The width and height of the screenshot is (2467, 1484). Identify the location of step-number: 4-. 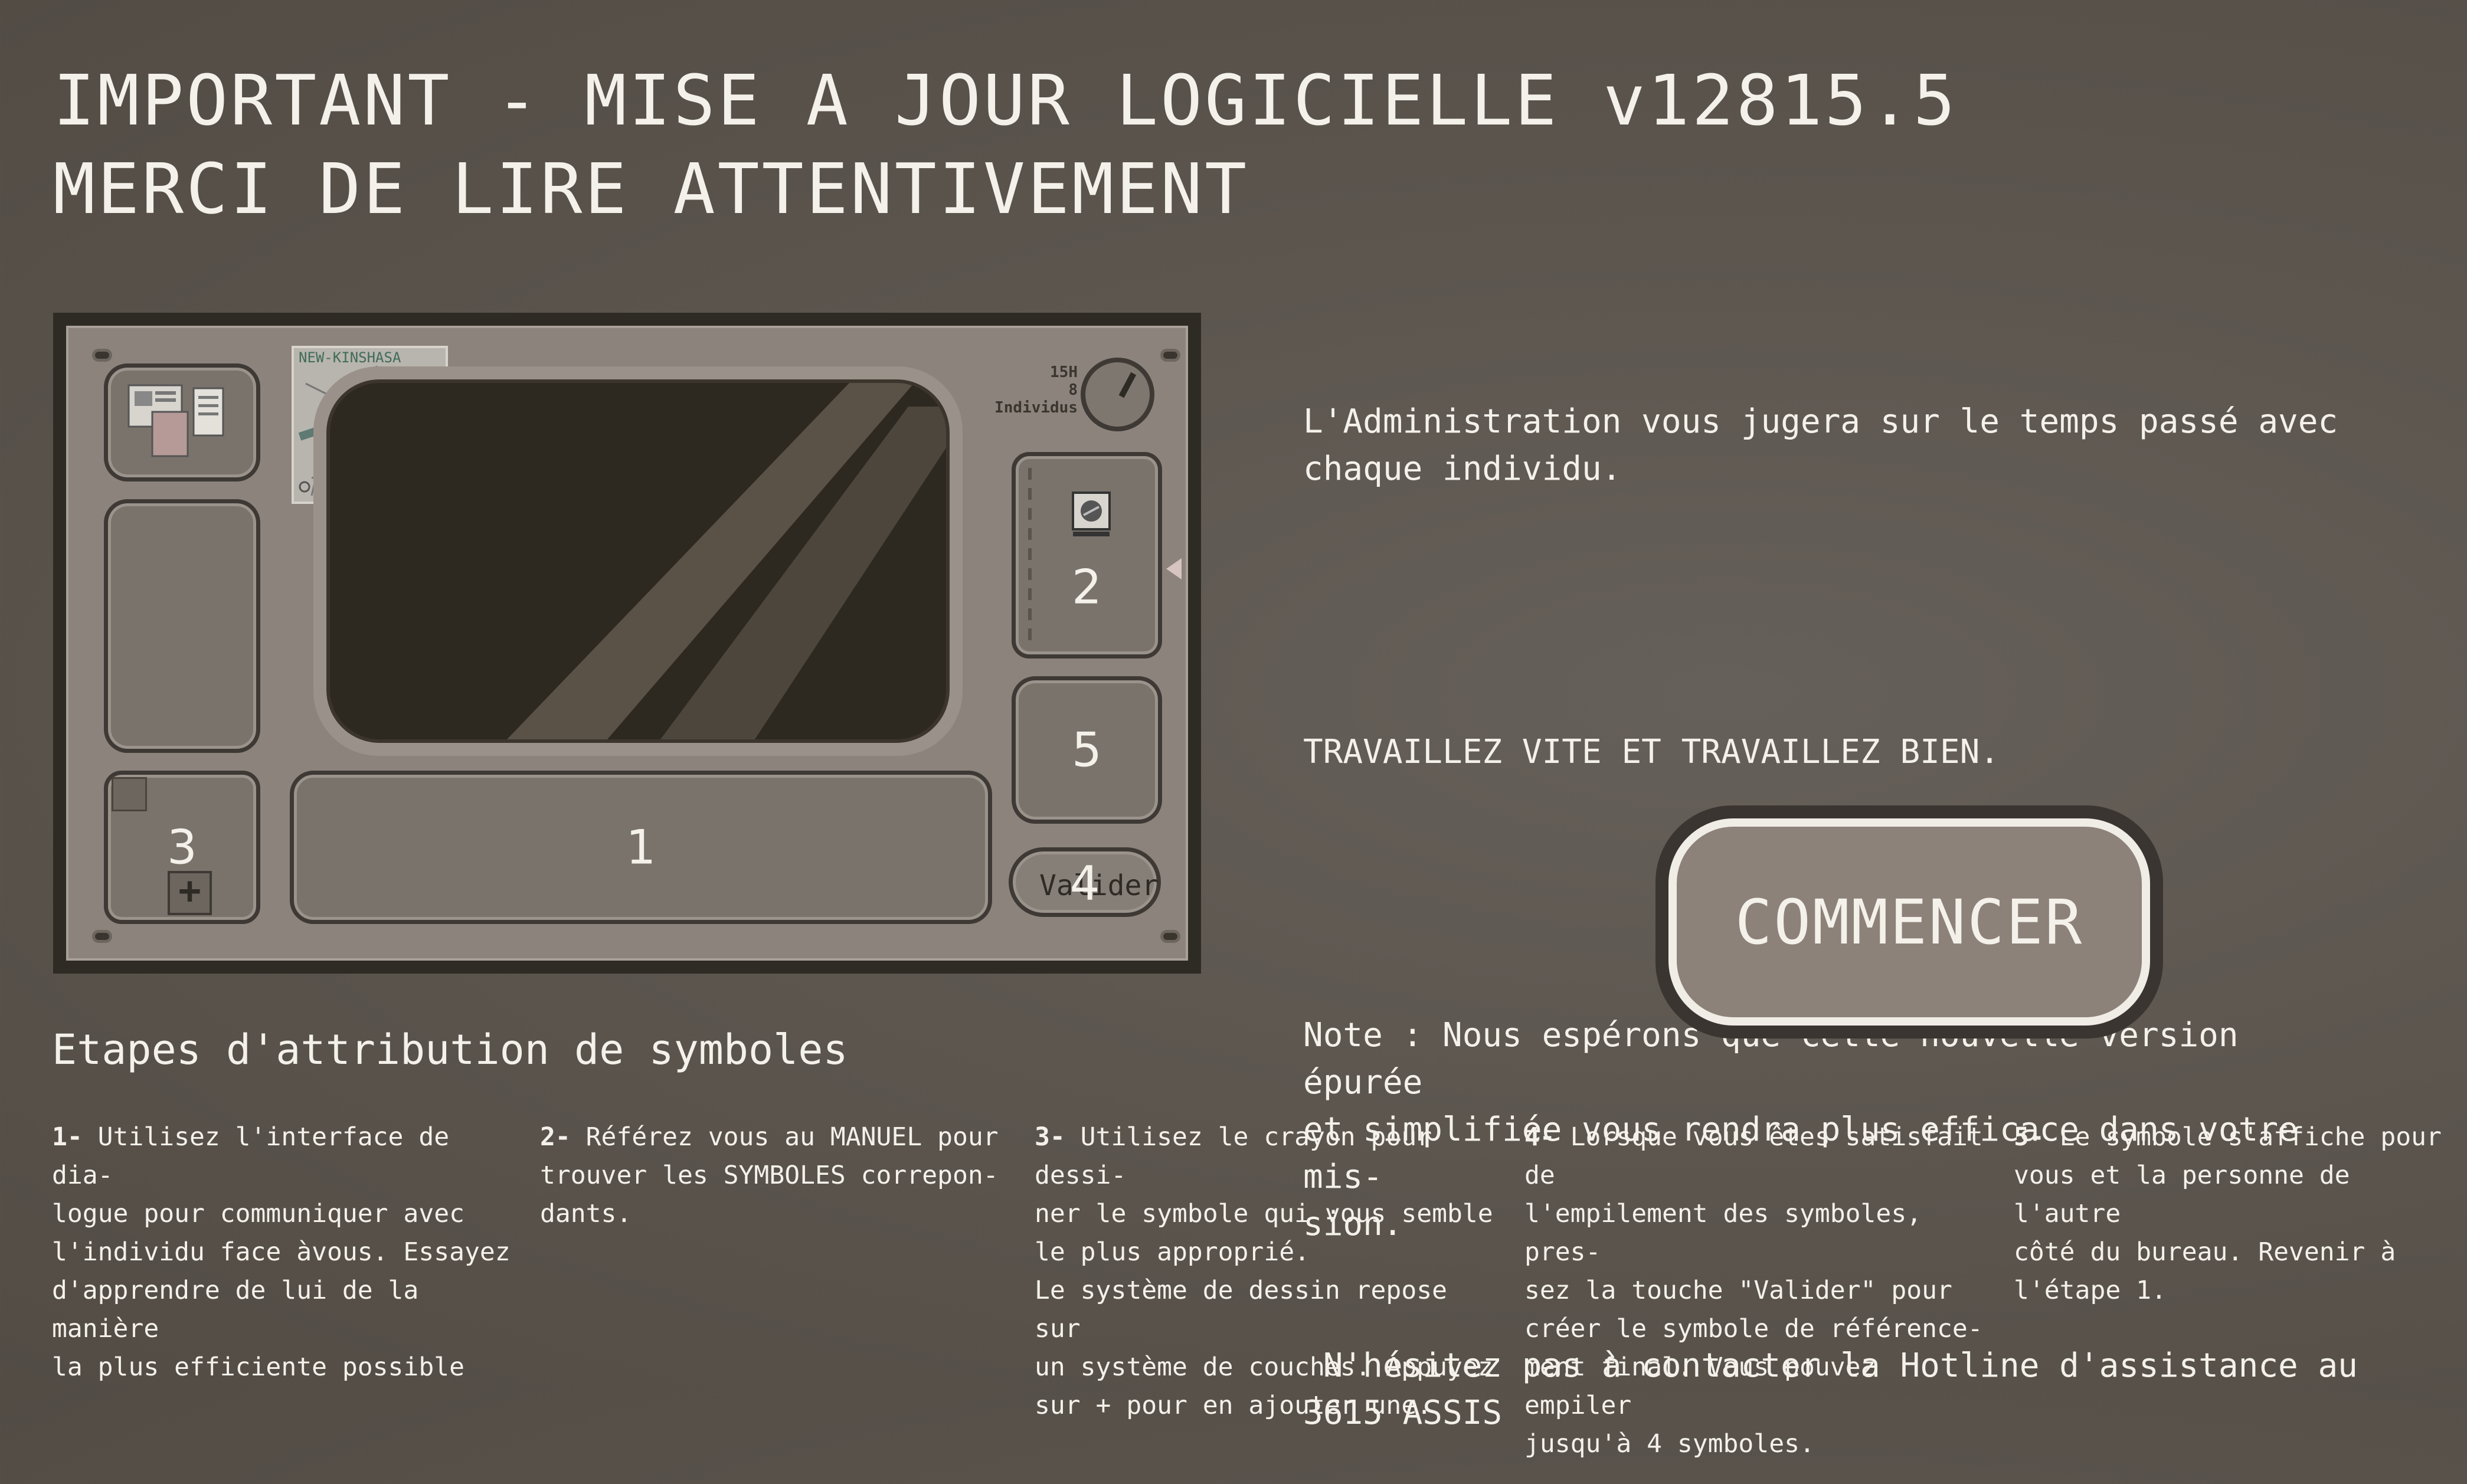
(1539, 1137).